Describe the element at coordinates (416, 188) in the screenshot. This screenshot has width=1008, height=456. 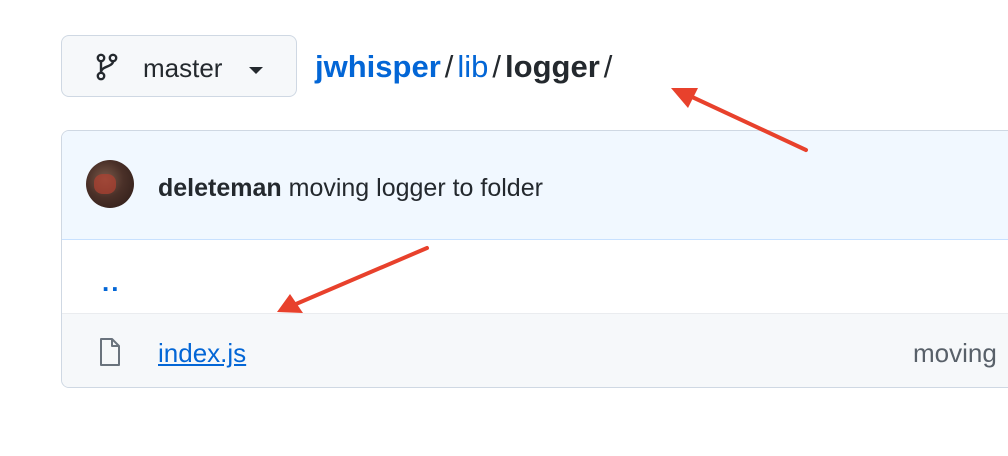
I see `commit-message: moving logger to folder` at that location.